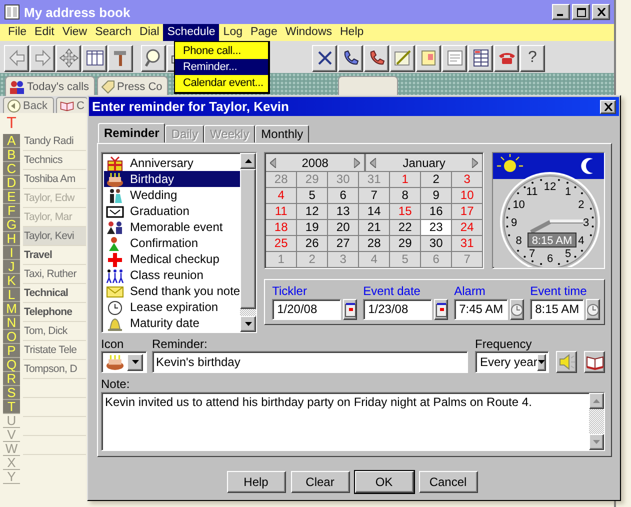 The image size is (631, 507). I want to click on index-letter: B, so click(11, 155).